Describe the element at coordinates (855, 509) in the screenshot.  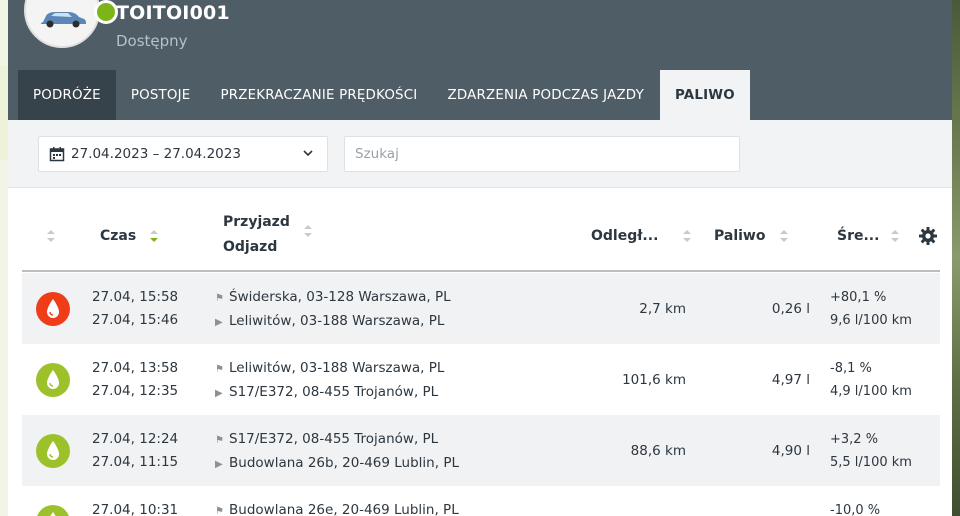
I see `avg-diff-value: -10,0 %` at that location.